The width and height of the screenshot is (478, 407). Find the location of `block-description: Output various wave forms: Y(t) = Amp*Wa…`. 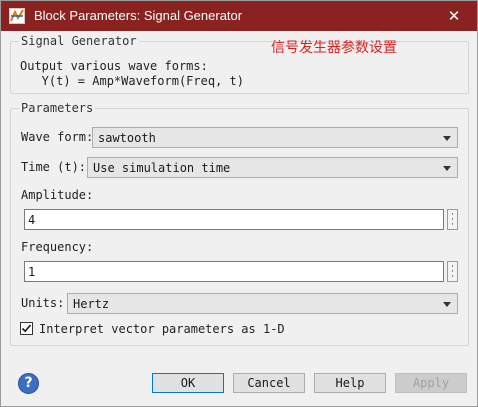

block-description: Output various wave forms: Y(t) = Amp*Wa… is located at coordinates (132, 74).